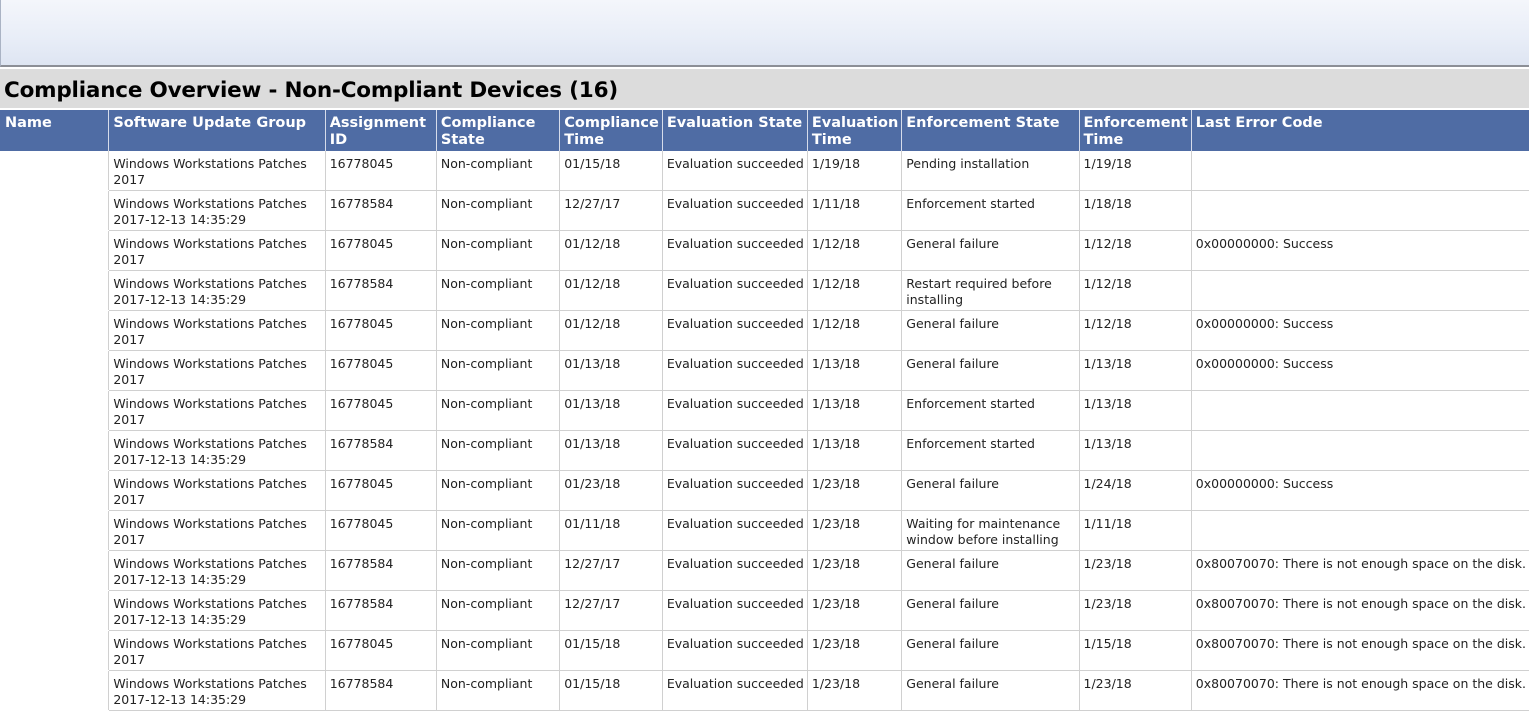 The width and height of the screenshot is (1529, 711). I want to click on column-header-software-update-group: Software Update Group, so click(217, 130).